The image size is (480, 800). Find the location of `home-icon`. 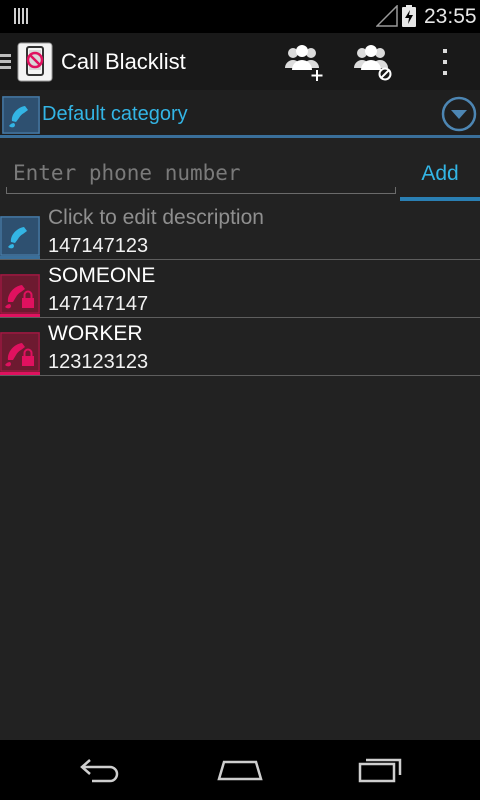

home-icon is located at coordinates (240, 770).